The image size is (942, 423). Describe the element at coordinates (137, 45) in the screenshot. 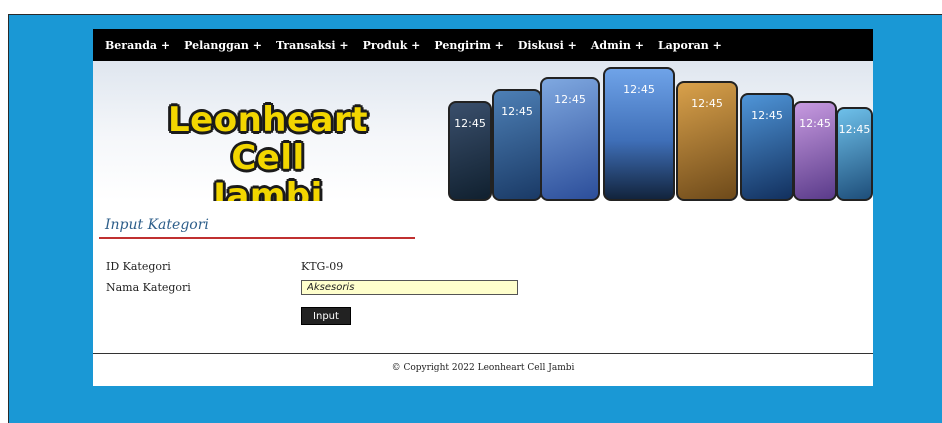

I see `nav-item-beranda: Beranda +` at that location.